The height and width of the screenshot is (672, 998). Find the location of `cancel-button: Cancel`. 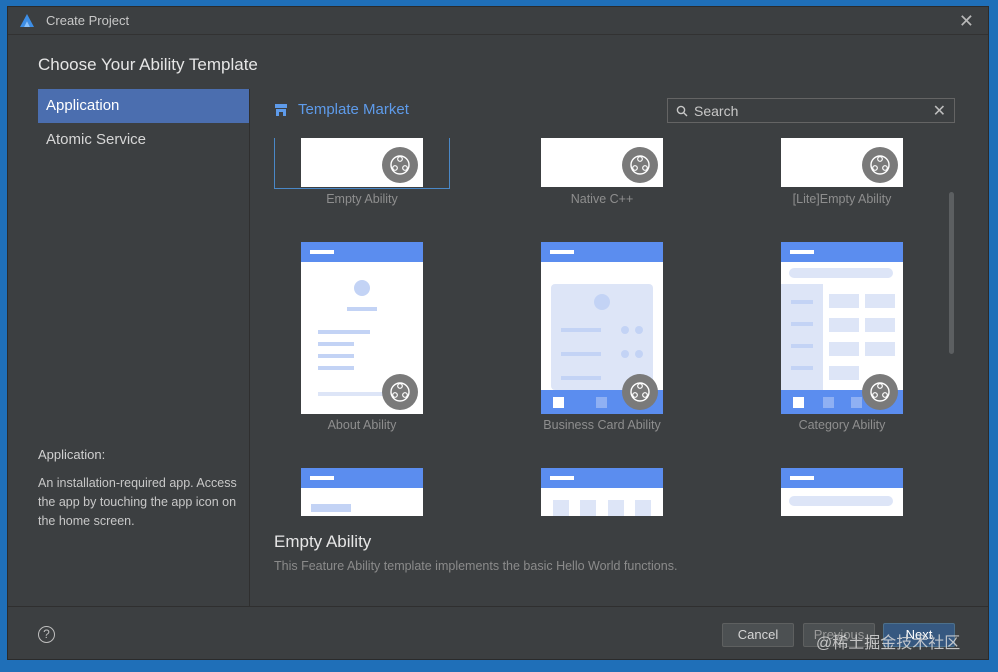

cancel-button: Cancel is located at coordinates (758, 635).